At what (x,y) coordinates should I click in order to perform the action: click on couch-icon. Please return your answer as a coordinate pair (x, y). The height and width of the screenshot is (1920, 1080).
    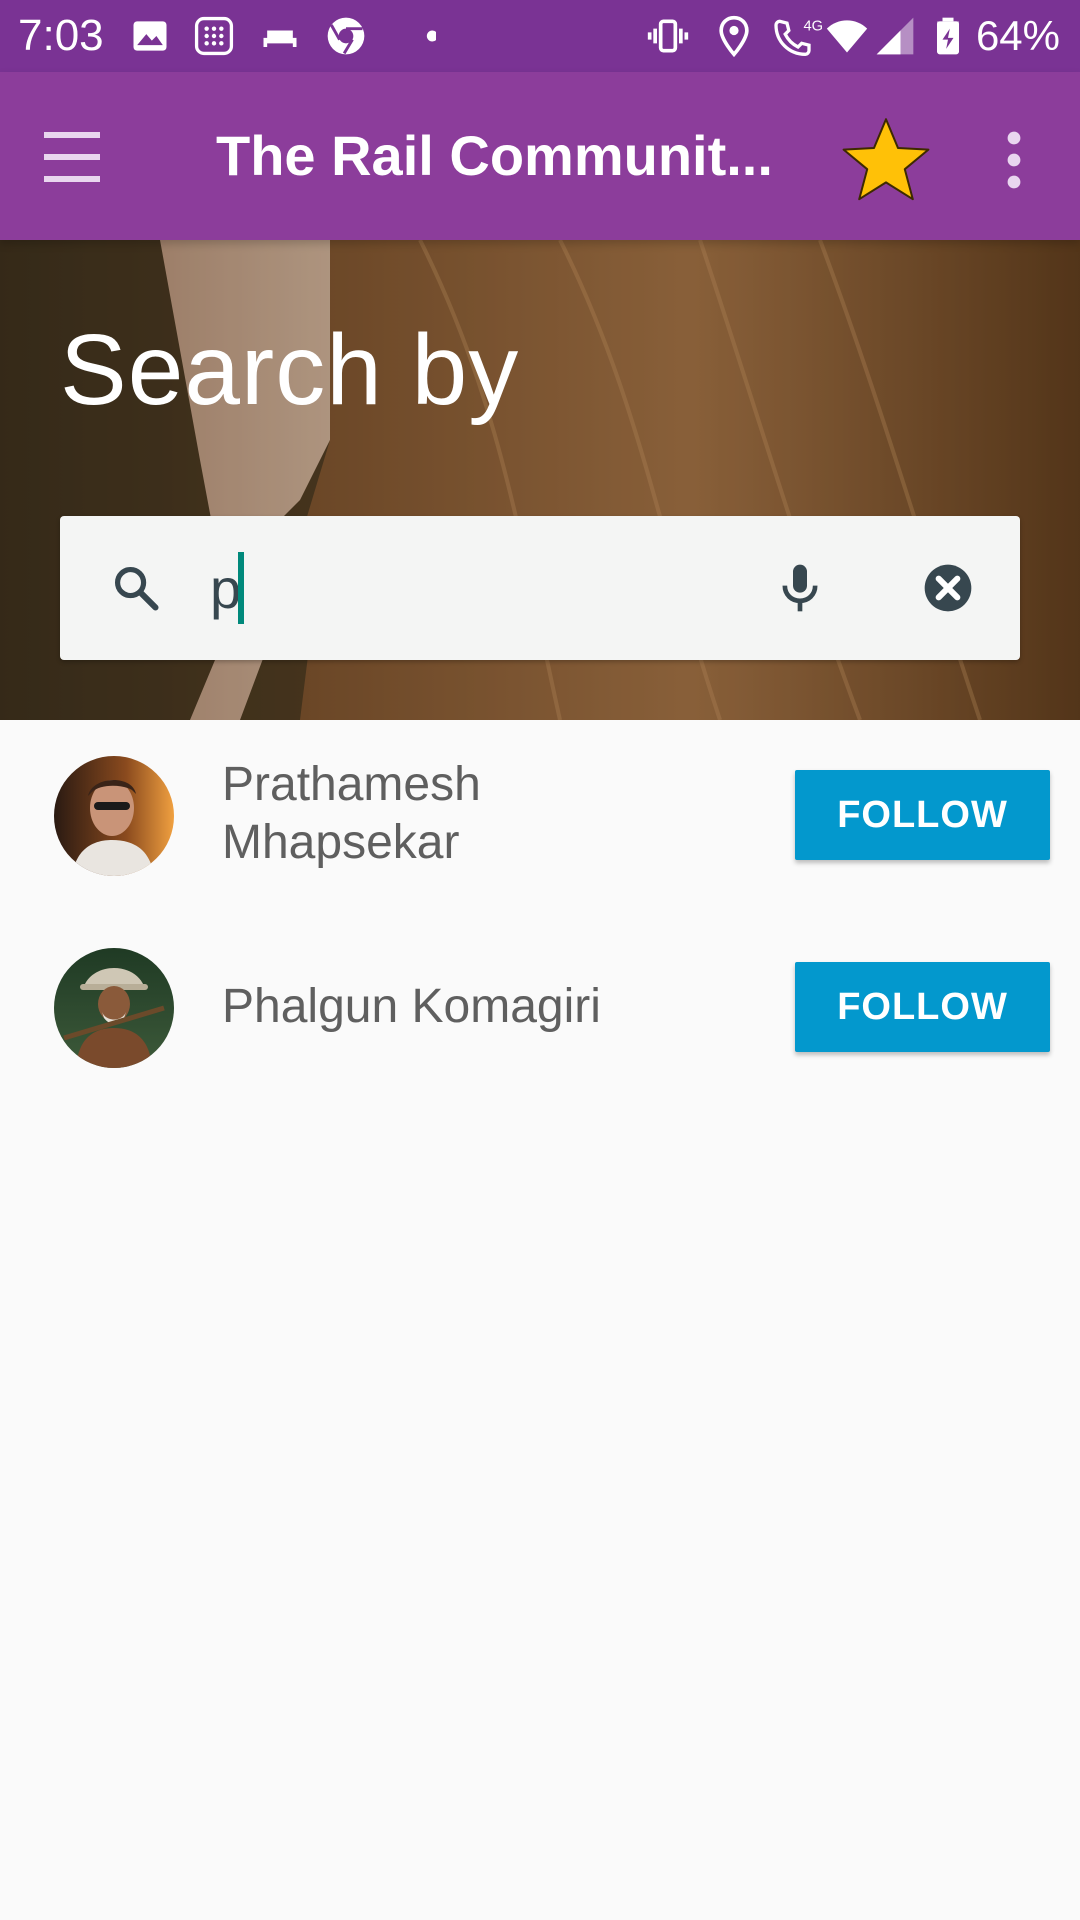
    Looking at the image, I should click on (280, 38).